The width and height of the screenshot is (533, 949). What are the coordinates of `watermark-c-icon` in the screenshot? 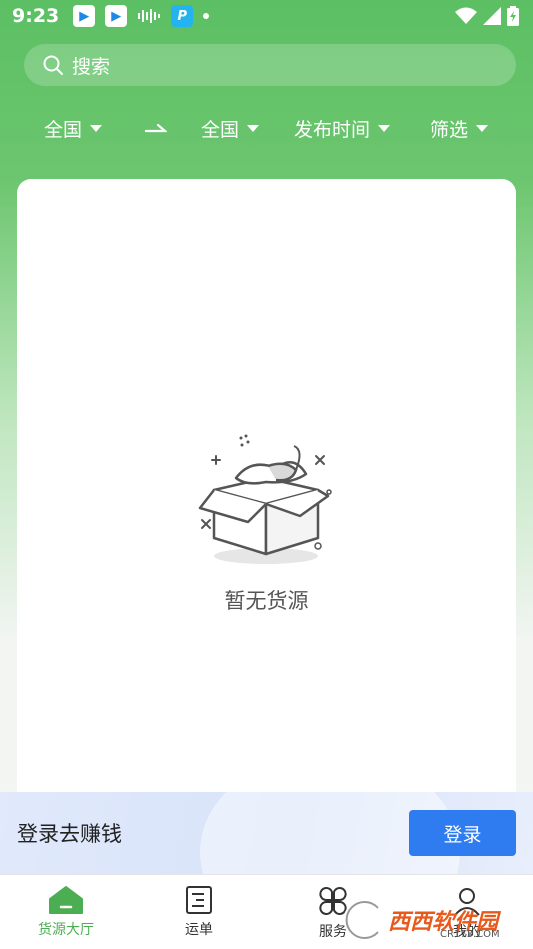 It's located at (362, 920).